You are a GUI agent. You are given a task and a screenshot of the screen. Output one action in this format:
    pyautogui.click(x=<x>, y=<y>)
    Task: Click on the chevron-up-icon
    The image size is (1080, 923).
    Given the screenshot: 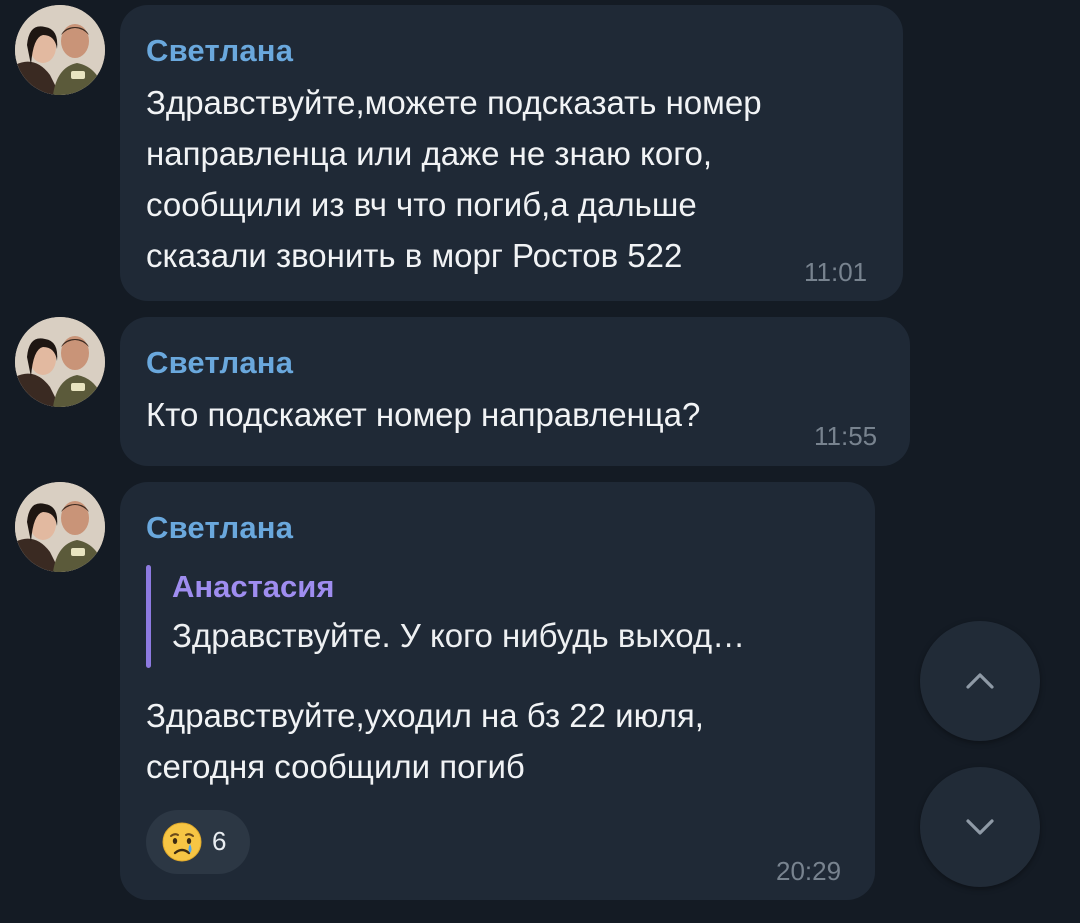 What is the action you would take?
    pyautogui.click(x=980, y=681)
    